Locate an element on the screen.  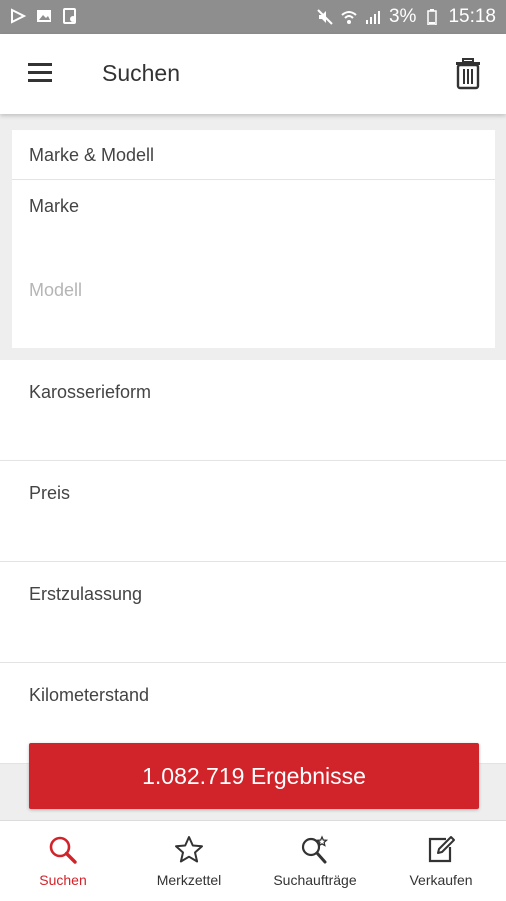
status-bar: 3% 15:18 is located at coordinates (253, 17).